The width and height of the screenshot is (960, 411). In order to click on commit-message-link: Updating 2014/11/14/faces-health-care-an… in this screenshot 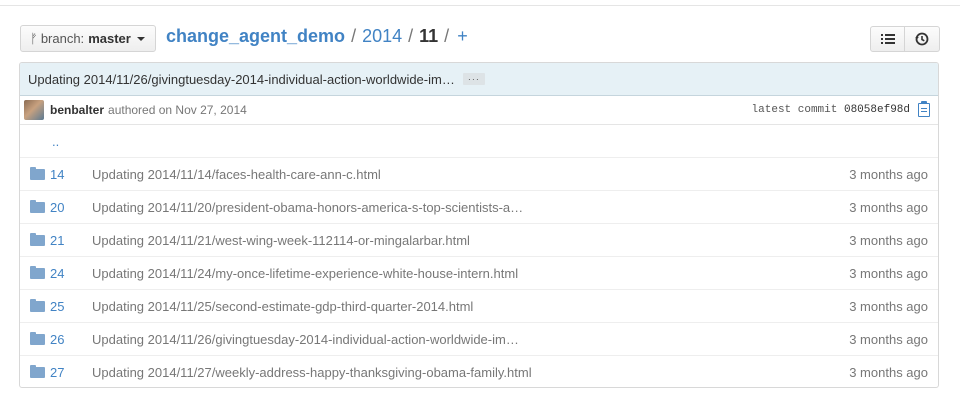, I will do `click(236, 174)`.